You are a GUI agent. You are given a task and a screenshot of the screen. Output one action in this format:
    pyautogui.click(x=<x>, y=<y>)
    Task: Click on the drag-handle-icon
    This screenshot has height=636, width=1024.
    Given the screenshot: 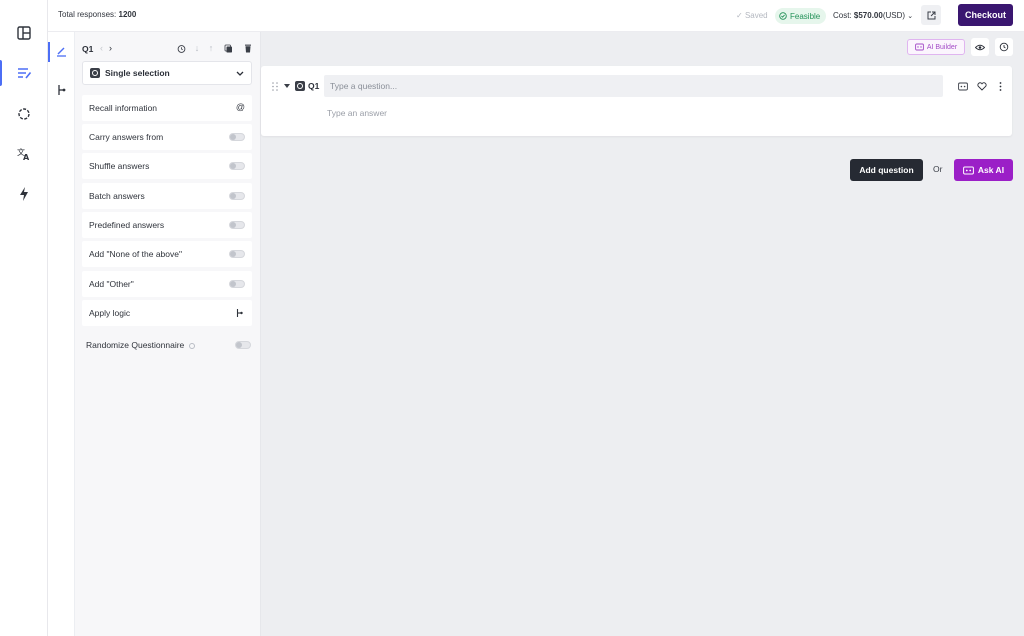 What is the action you would take?
    pyautogui.click(x=275, y=86)
    